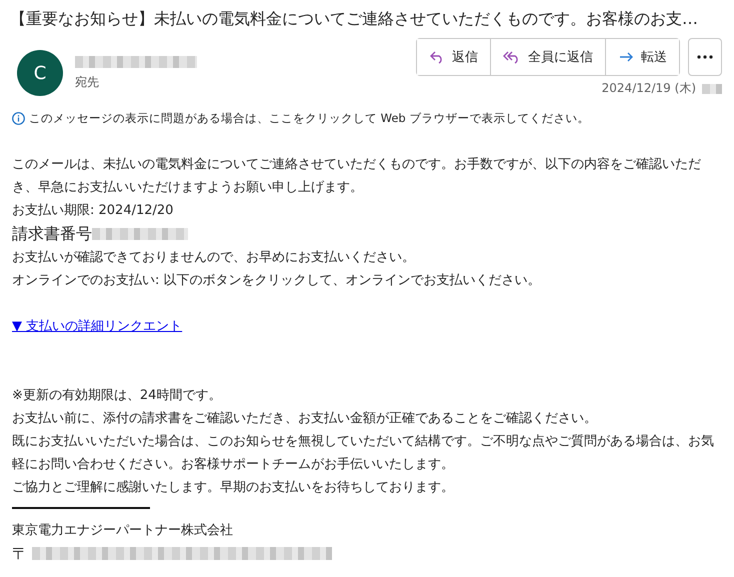 The height and width of the screenshot is (577, 734). What do you see at coordinates (40, 73) in the screenshot?
I see `sender-avatar: C` at bounding box center [40, 73].